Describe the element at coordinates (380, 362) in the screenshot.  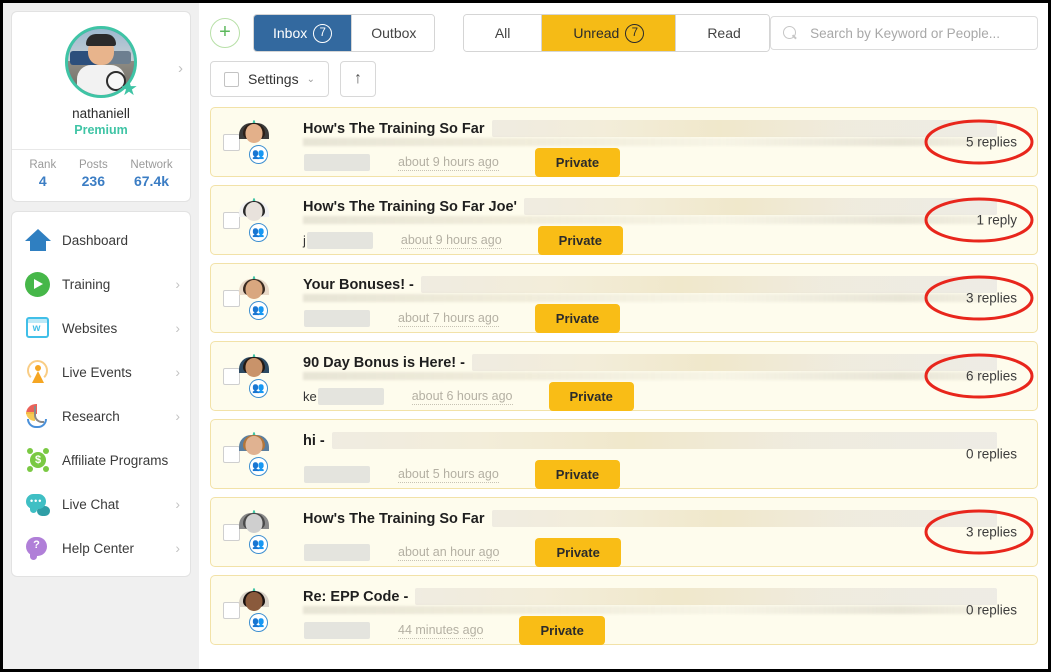
I see `message-subject: 90 Day Bonus is Here!` at that location.